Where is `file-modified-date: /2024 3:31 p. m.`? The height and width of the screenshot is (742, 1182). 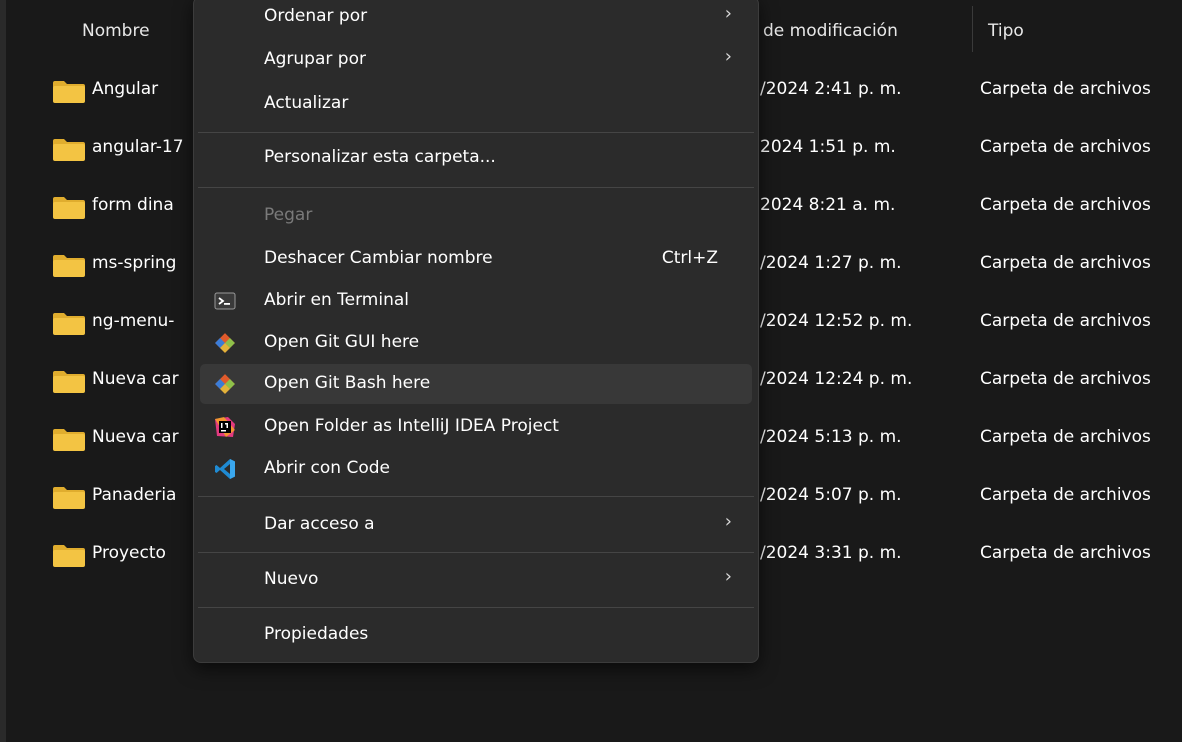 file-modified-date: /2024 3:31 p. m. is located at coordinates (831, 553).